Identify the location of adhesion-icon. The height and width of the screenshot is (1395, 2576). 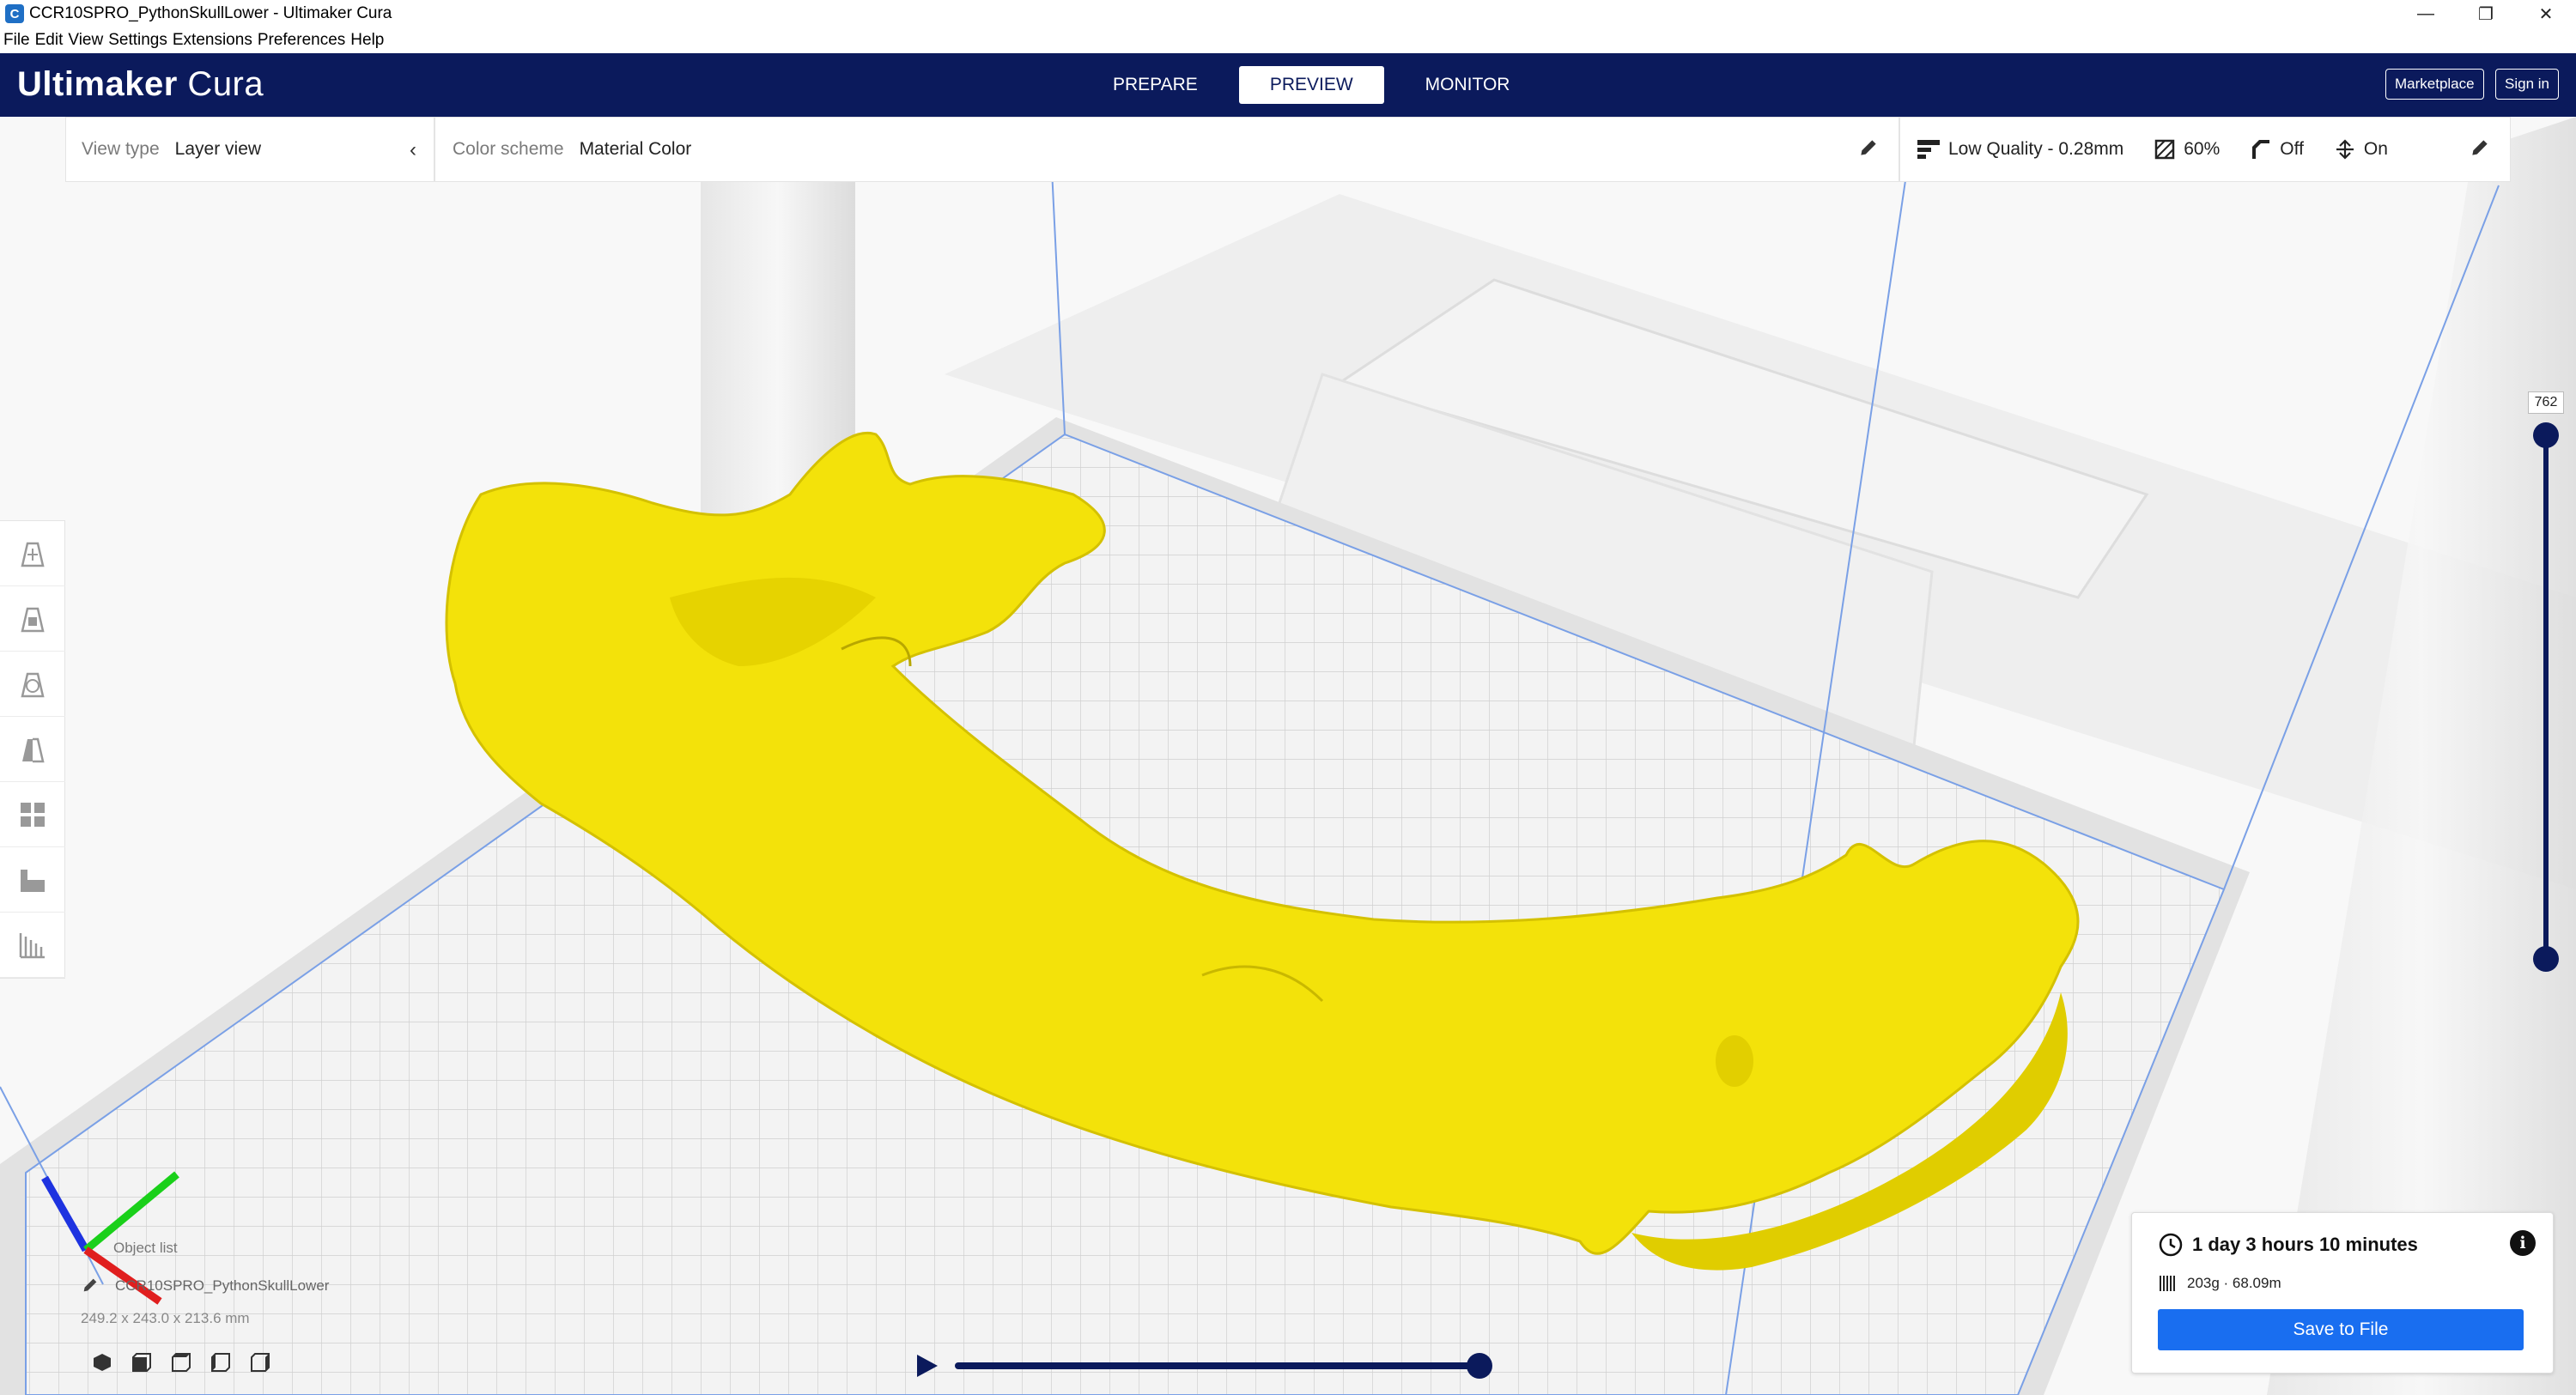
(2345, 149).